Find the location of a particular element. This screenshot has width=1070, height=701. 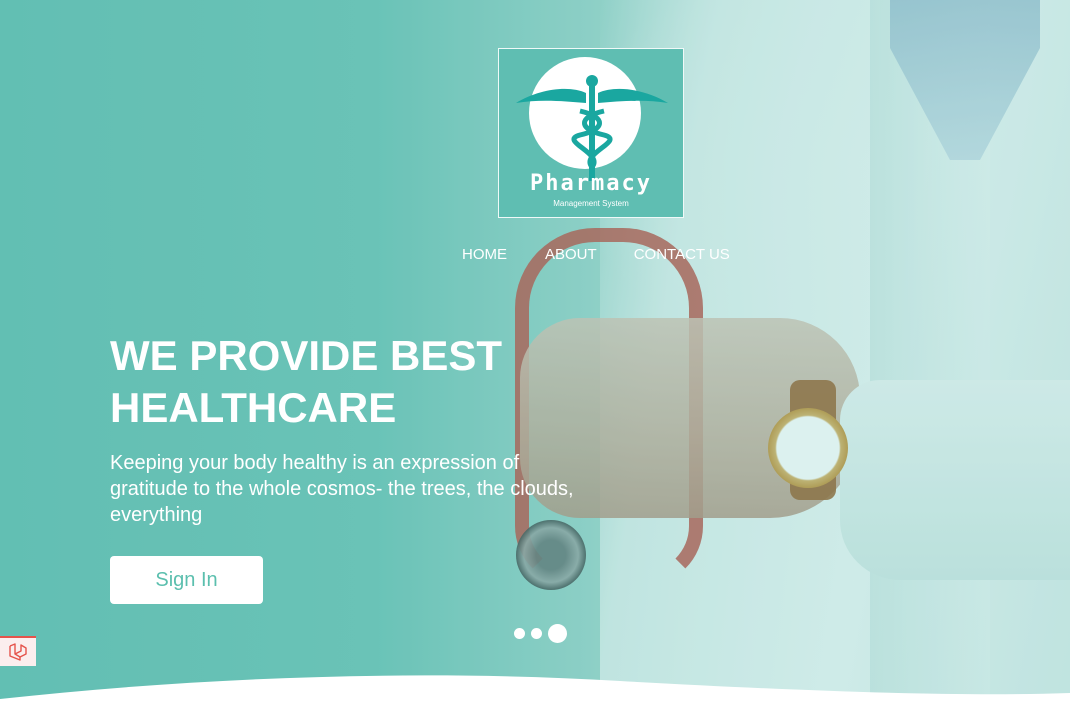

carousel-indicators is located at coordinates (540, 633).